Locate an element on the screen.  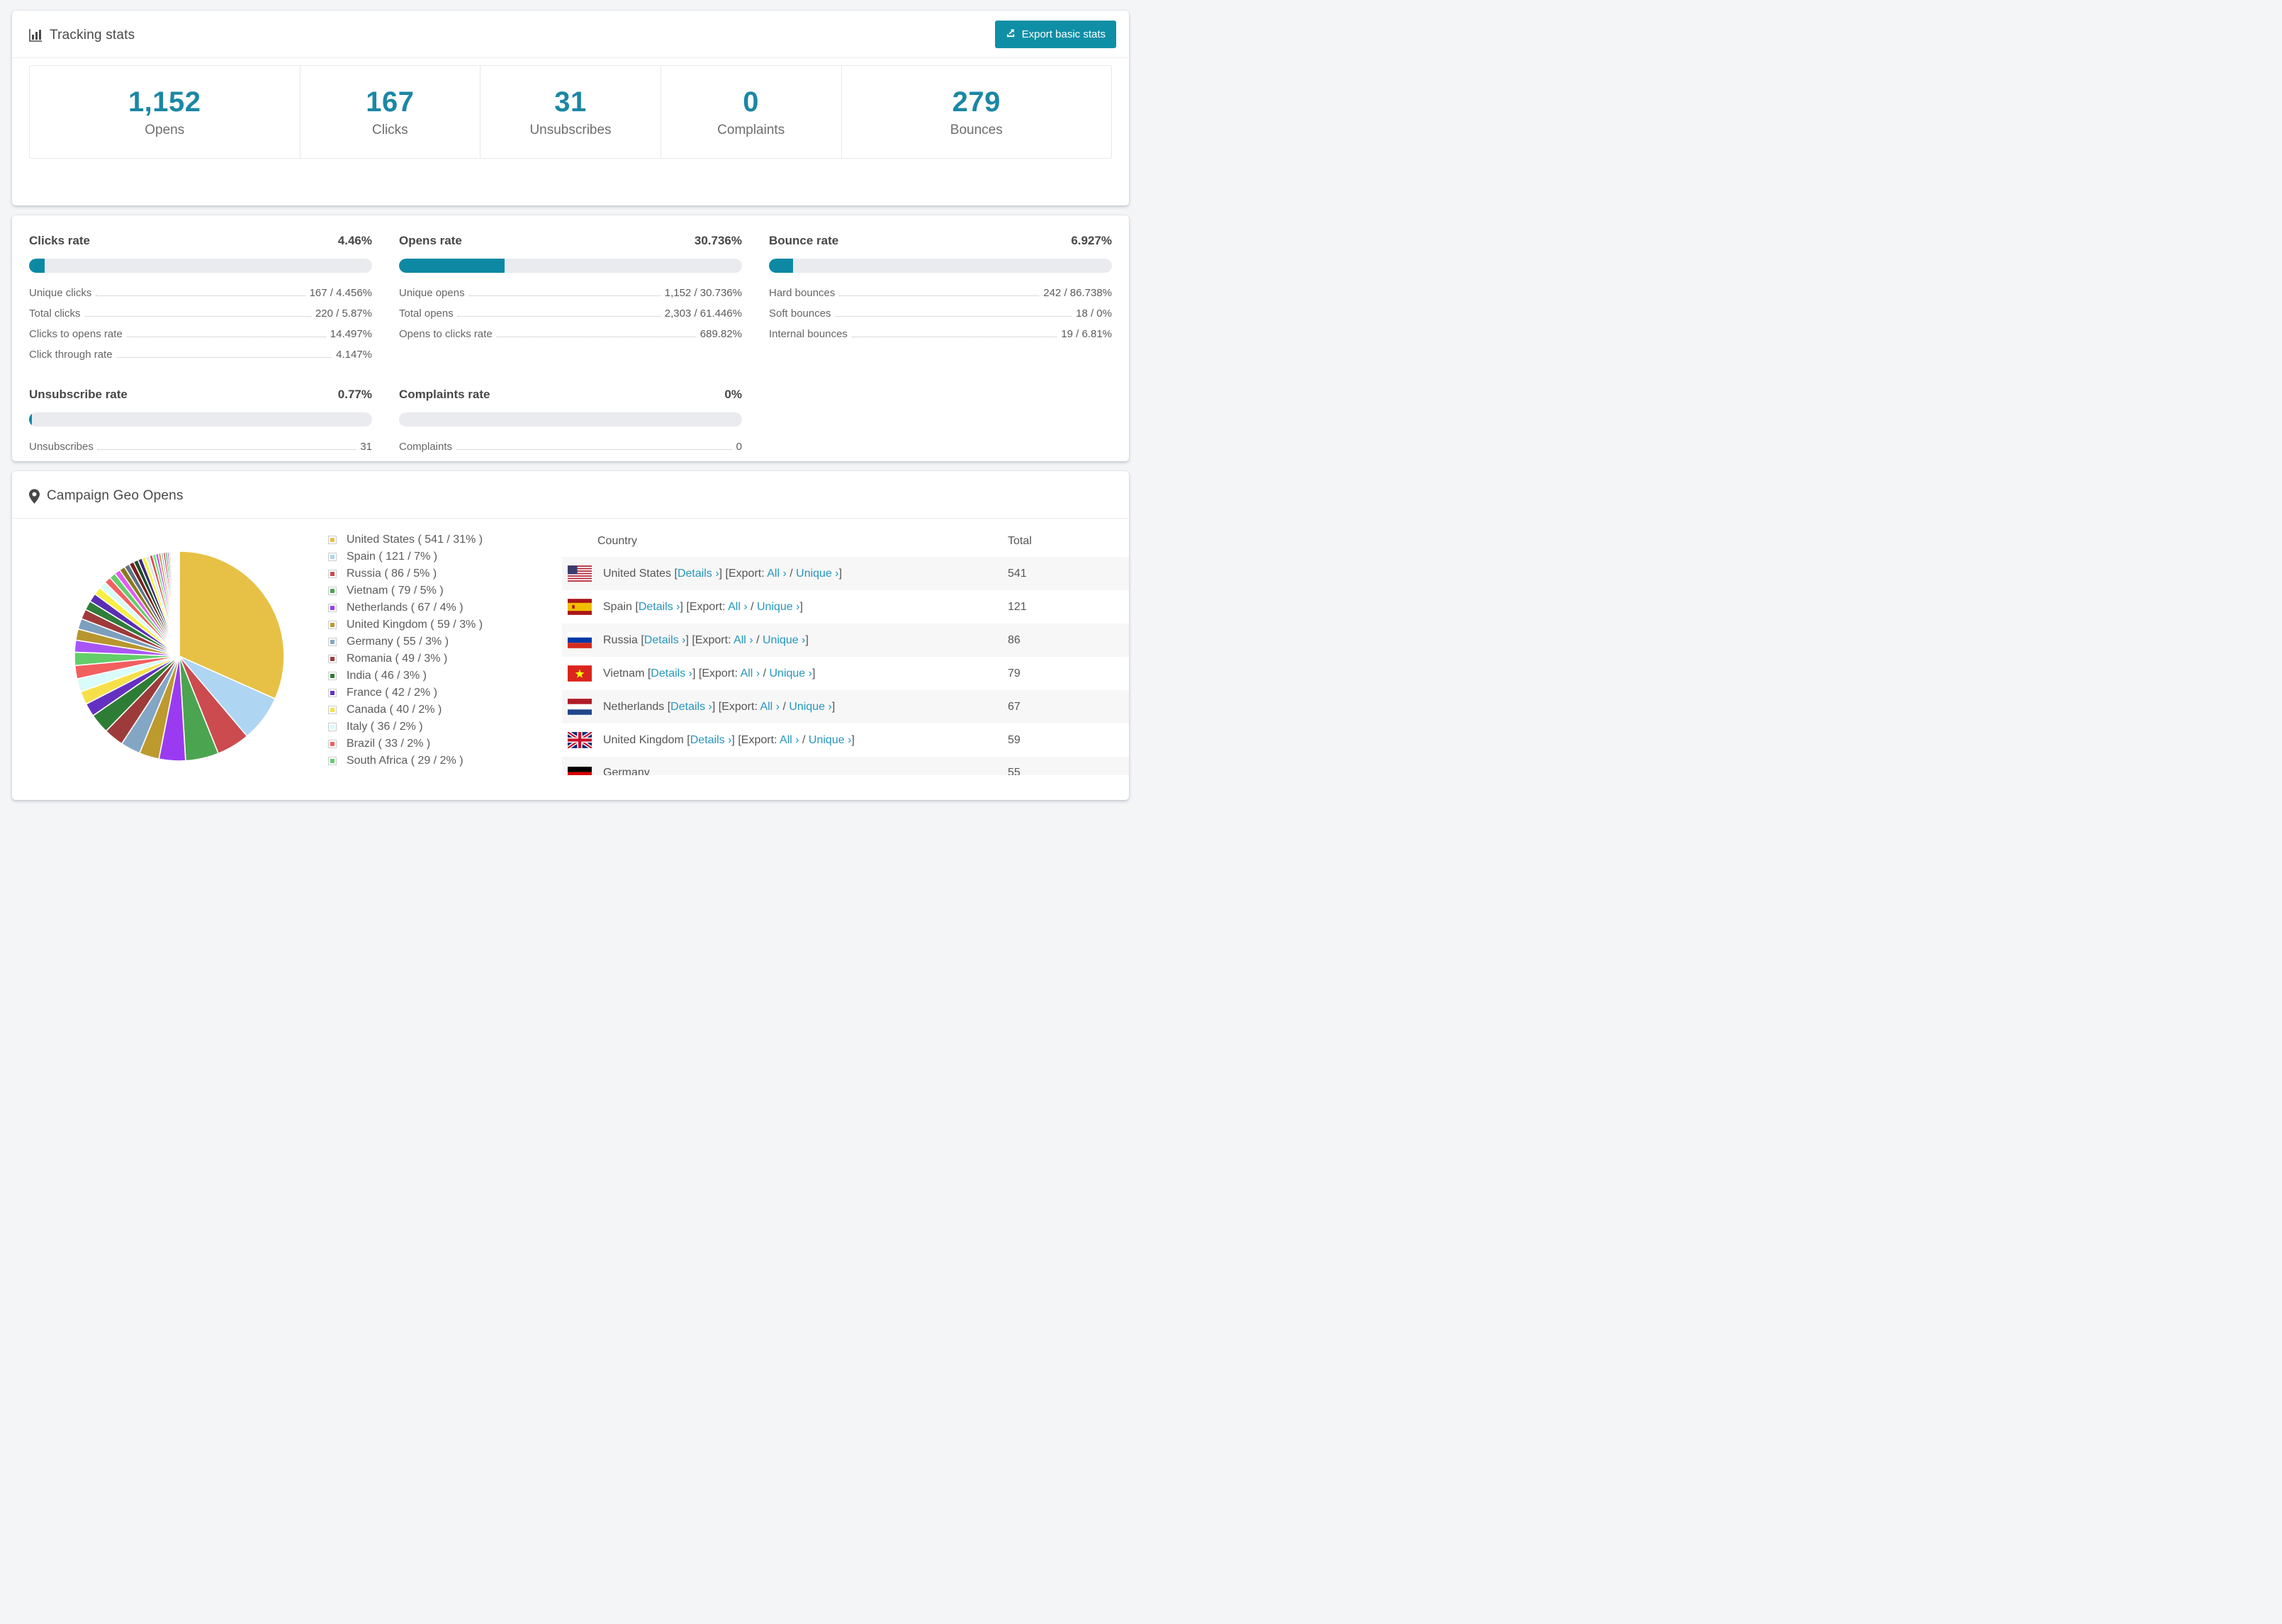
legend-item: Netherlands ( 67 / 4% ) is located at coordinates (445, 608).